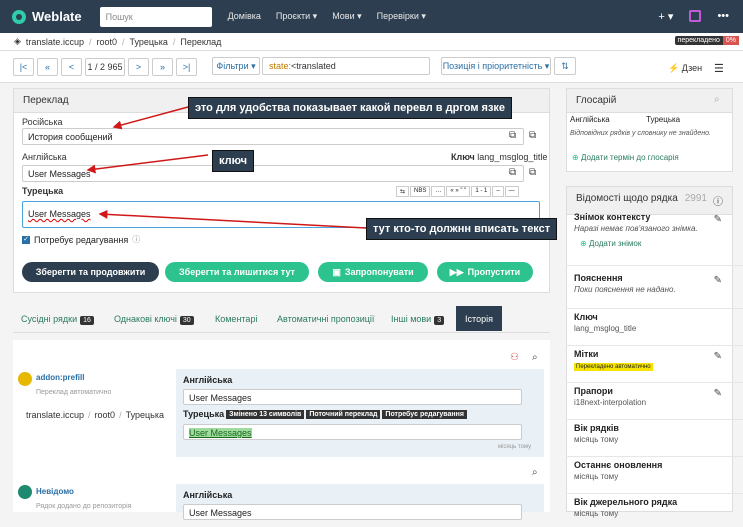 Image resolution: width=743 pixels, height=527 pixels. I want to click on arrow-to-english, so click(147, 164).